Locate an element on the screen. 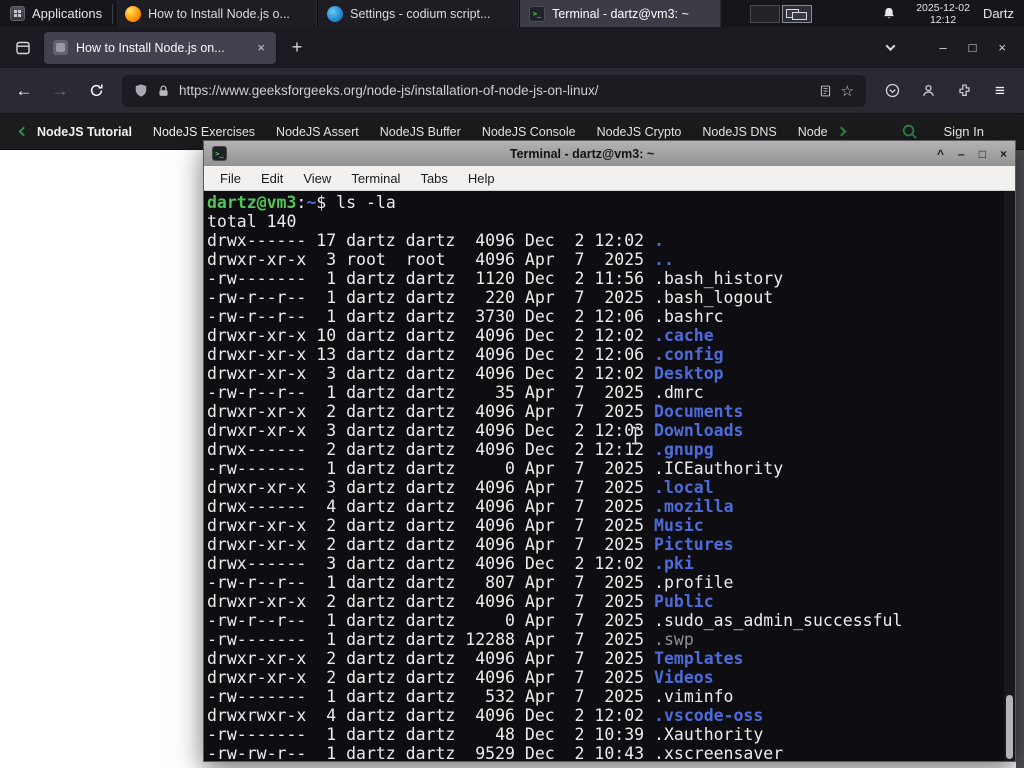  taskbar-item: >_ Terminal - dartz@vm3: ~ is located at coordinates (620, 13).